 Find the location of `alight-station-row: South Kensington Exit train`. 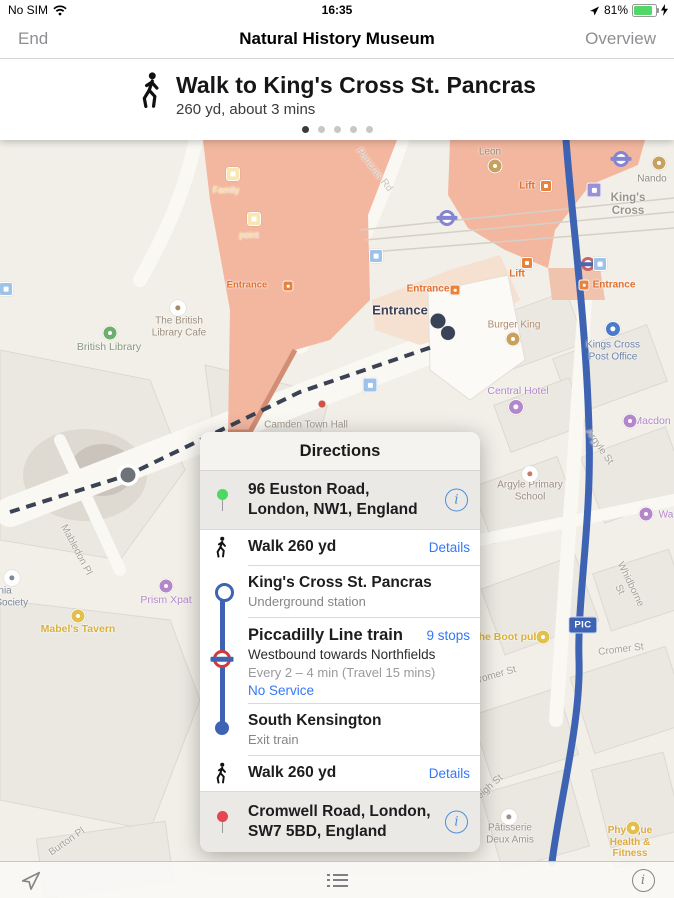

alight-station-row: South Kensington Exit train is located at coordinates (340, 729).